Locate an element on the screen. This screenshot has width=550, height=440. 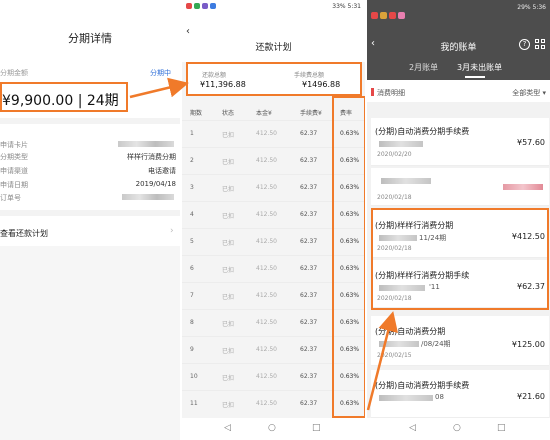
battery-text: 33% is located at coordinates (339, 6).